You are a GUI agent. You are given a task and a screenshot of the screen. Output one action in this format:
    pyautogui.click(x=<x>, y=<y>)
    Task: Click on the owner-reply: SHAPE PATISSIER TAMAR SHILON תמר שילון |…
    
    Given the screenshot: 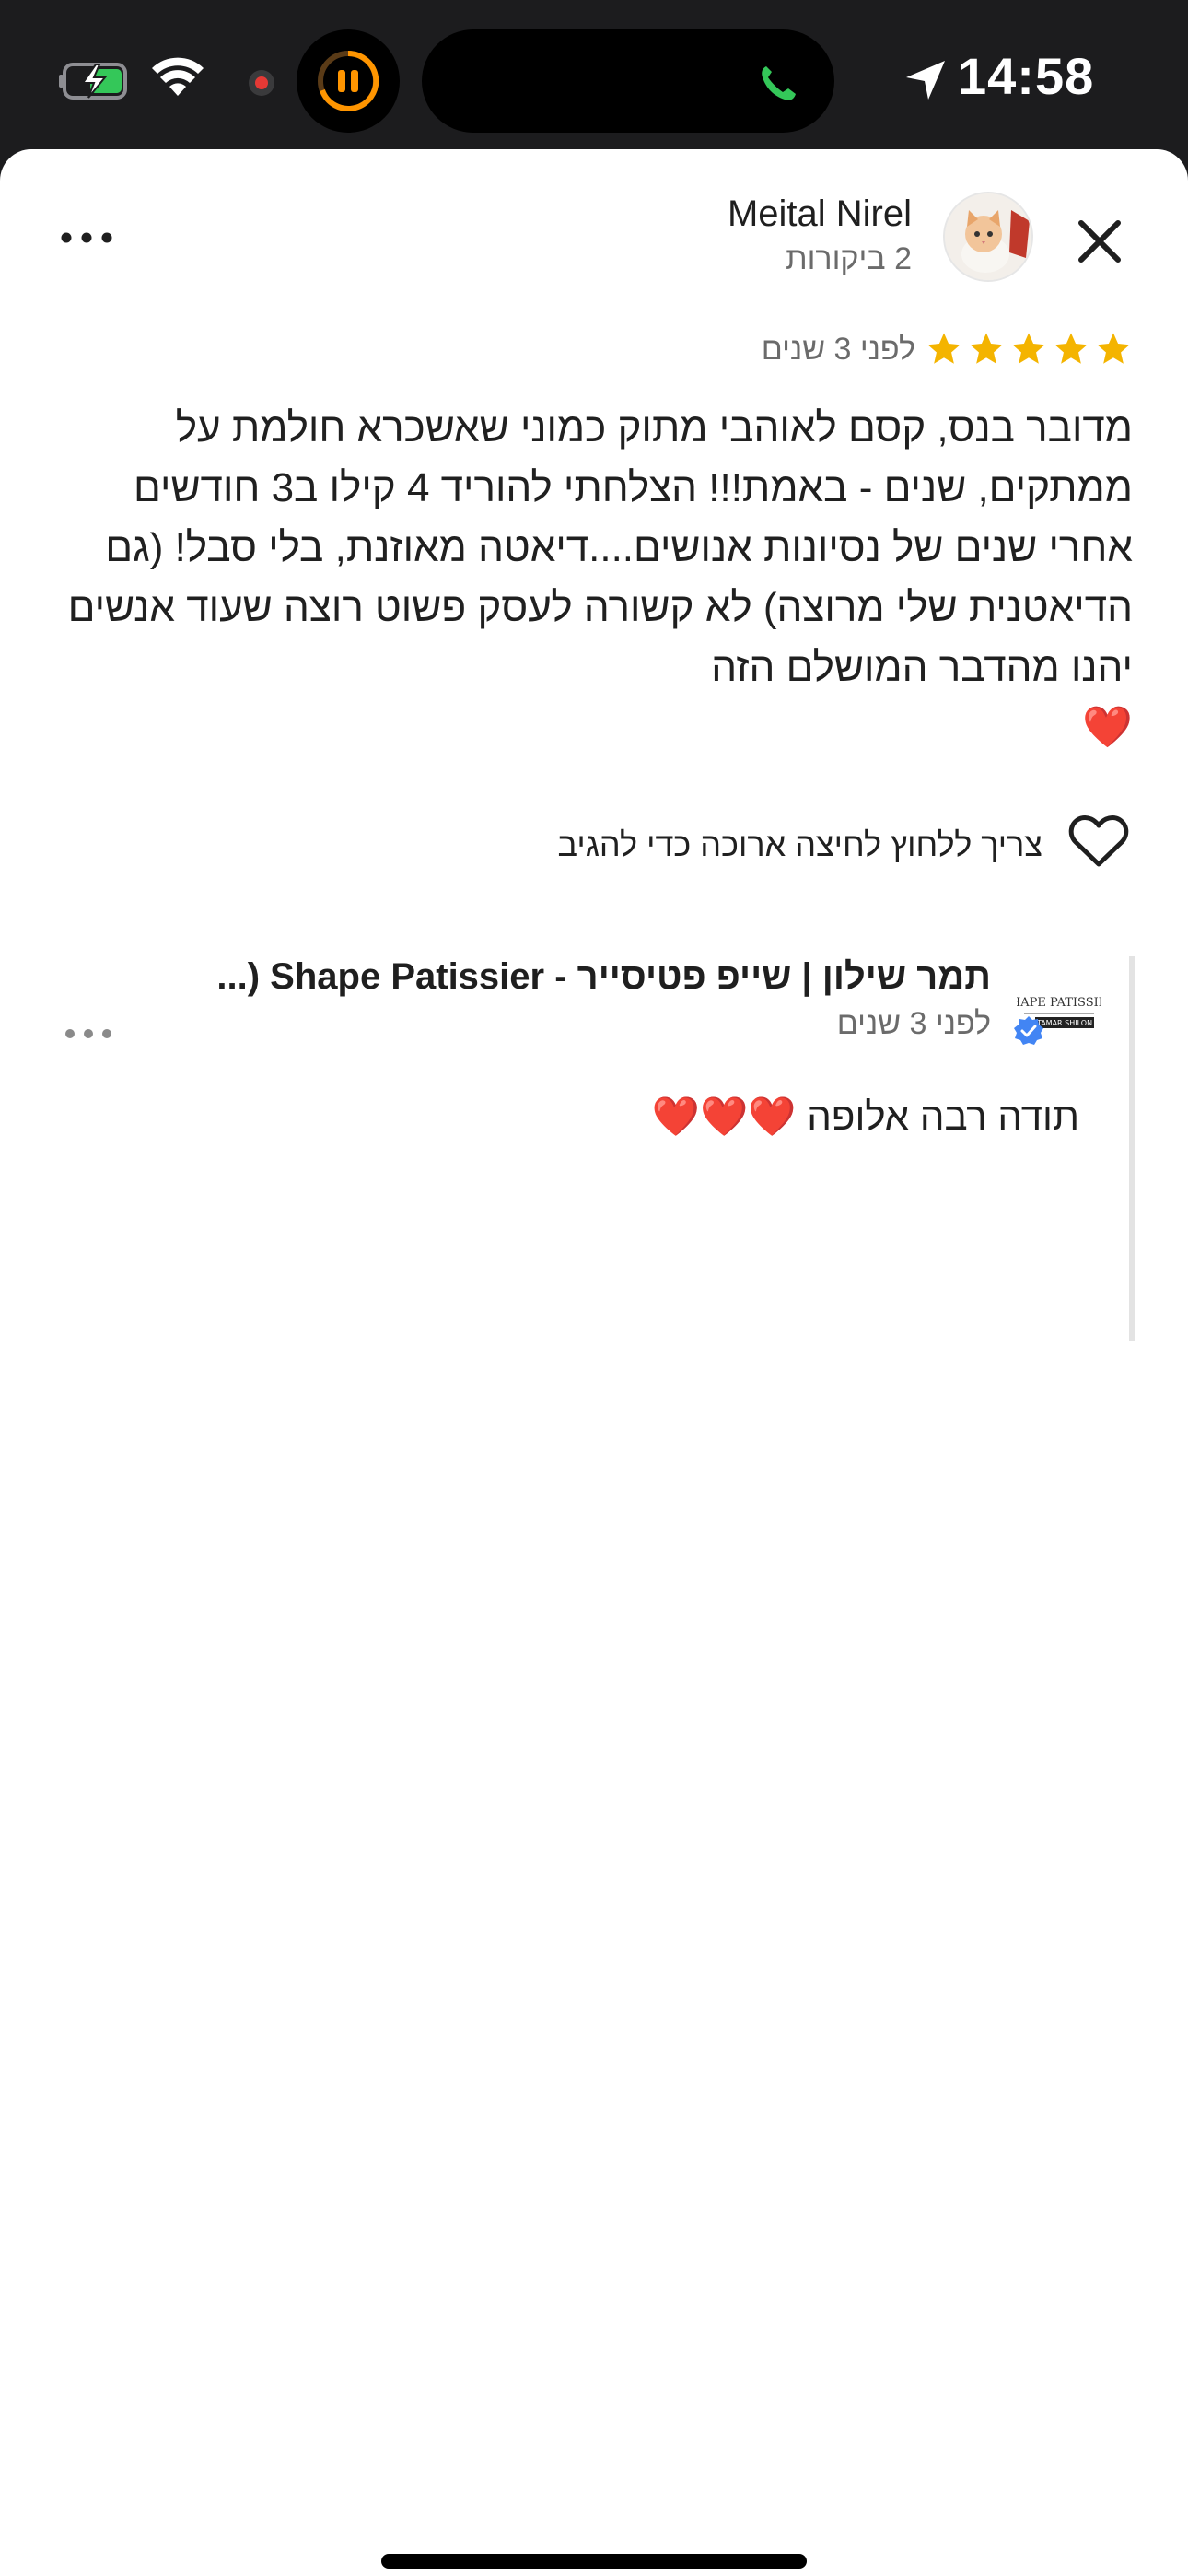 What is the action you would take?
    pyautogui.click(x=595, y=1148)
    